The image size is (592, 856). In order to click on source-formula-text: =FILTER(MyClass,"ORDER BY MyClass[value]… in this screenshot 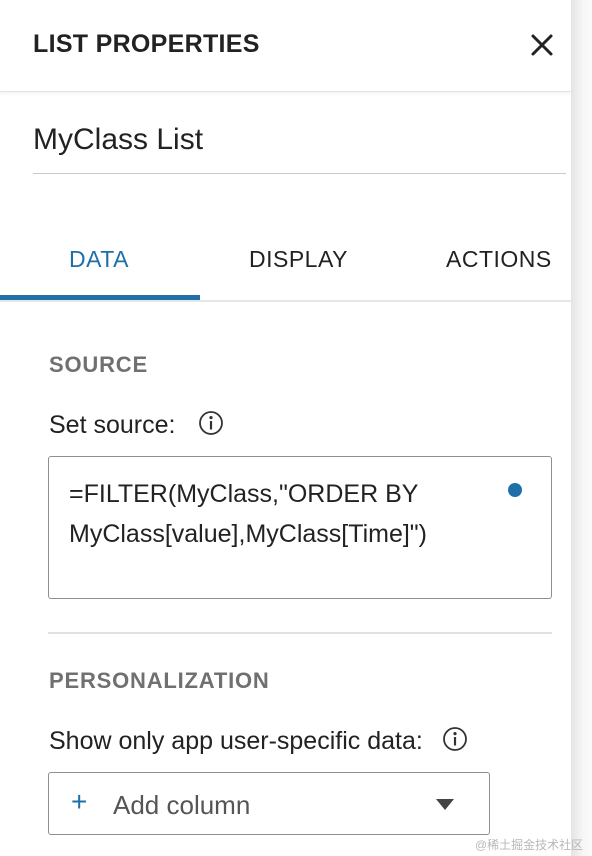, I will do `click(279, 514)`.